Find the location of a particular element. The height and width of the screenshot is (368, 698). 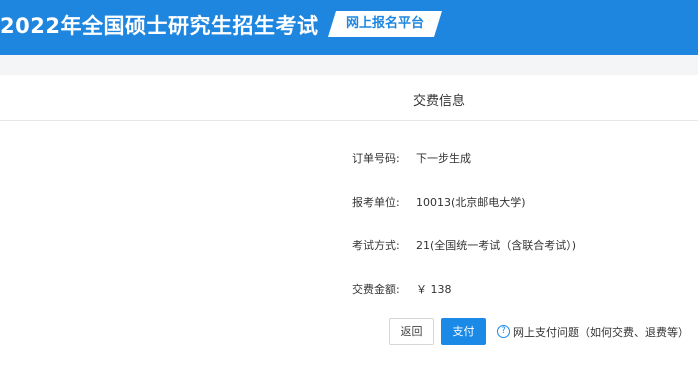

section-title: 交费信息 is located at coordinates (438, 101).